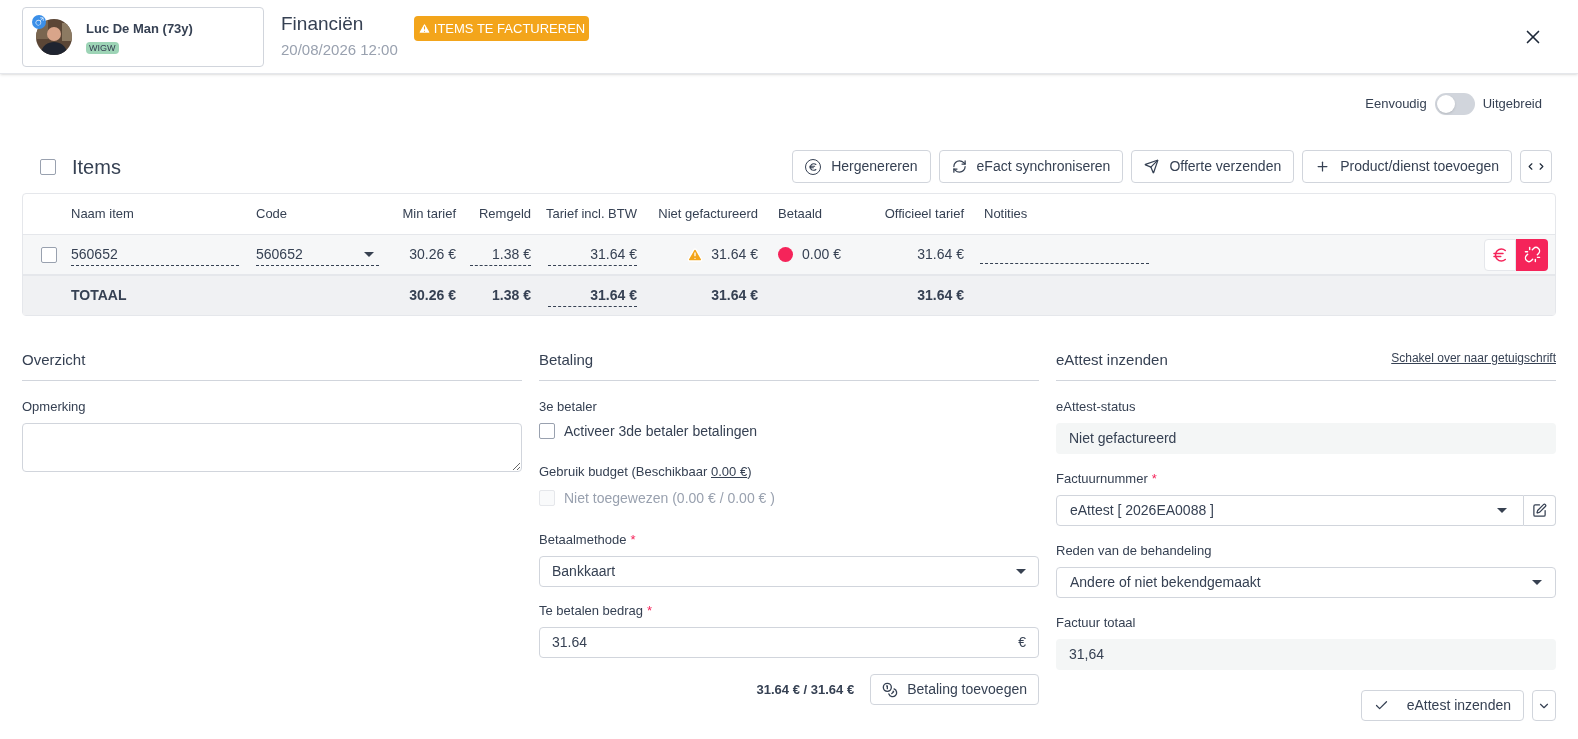 This screenshot has height=739, width=1578. What do you see at coordinates (1022, 642) in the screenshot?
I see `currency-suffix: €` at bounding box center [1022, 642].